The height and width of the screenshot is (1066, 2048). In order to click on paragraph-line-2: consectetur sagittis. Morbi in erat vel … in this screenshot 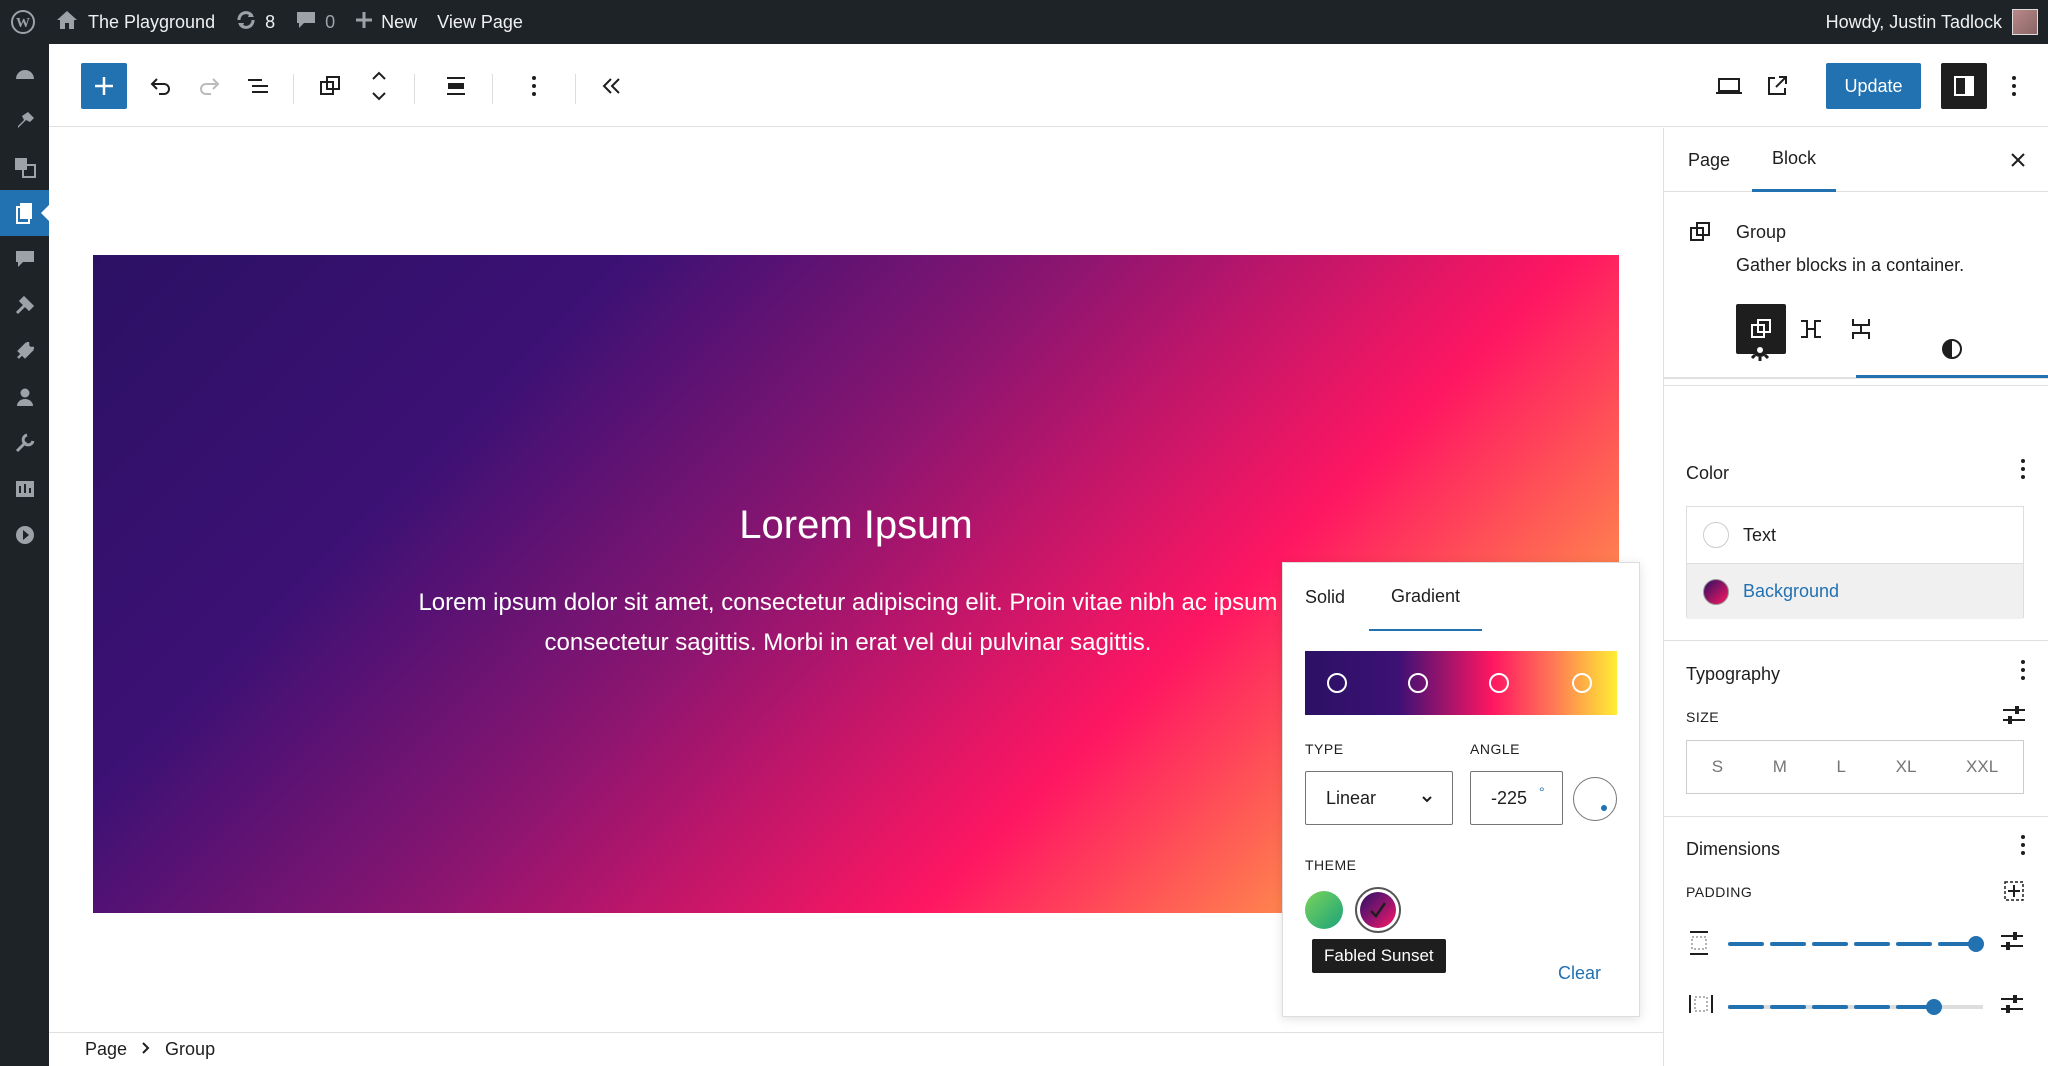, I will do `click(848, 642)`.